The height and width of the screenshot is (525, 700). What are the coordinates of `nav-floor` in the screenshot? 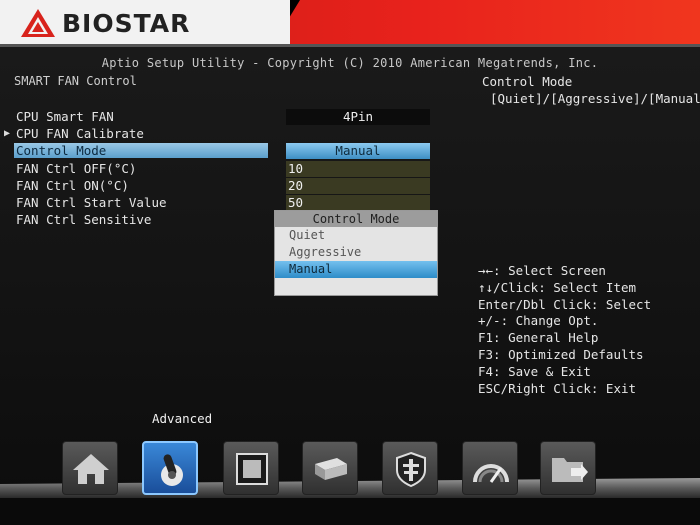 It's located at (350, 511).